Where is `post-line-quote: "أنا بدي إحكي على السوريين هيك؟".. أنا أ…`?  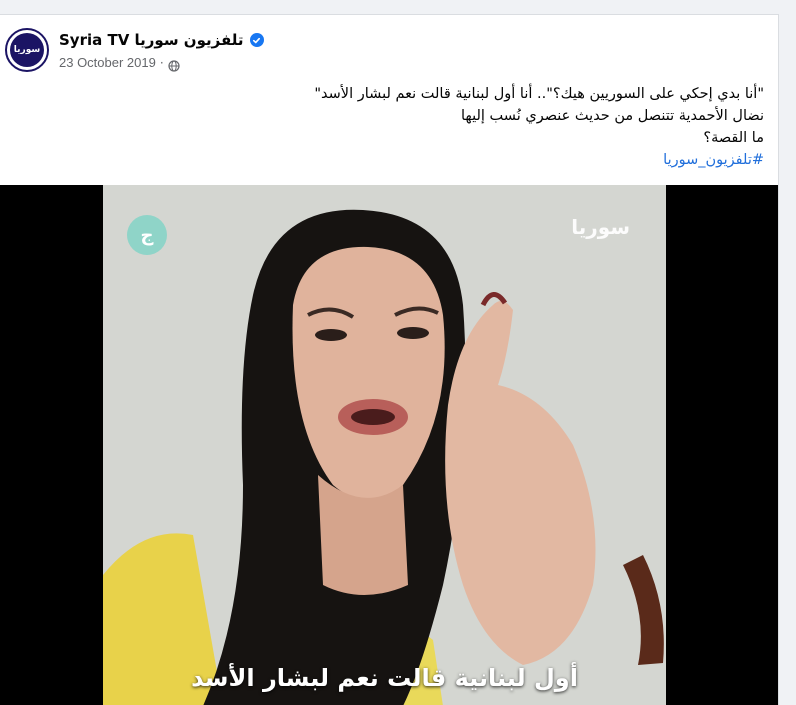 post-line-quote: "أنا بدي إحكي على السوريين هيك؟".. أنا أ… is located at coordinates (539, 94).